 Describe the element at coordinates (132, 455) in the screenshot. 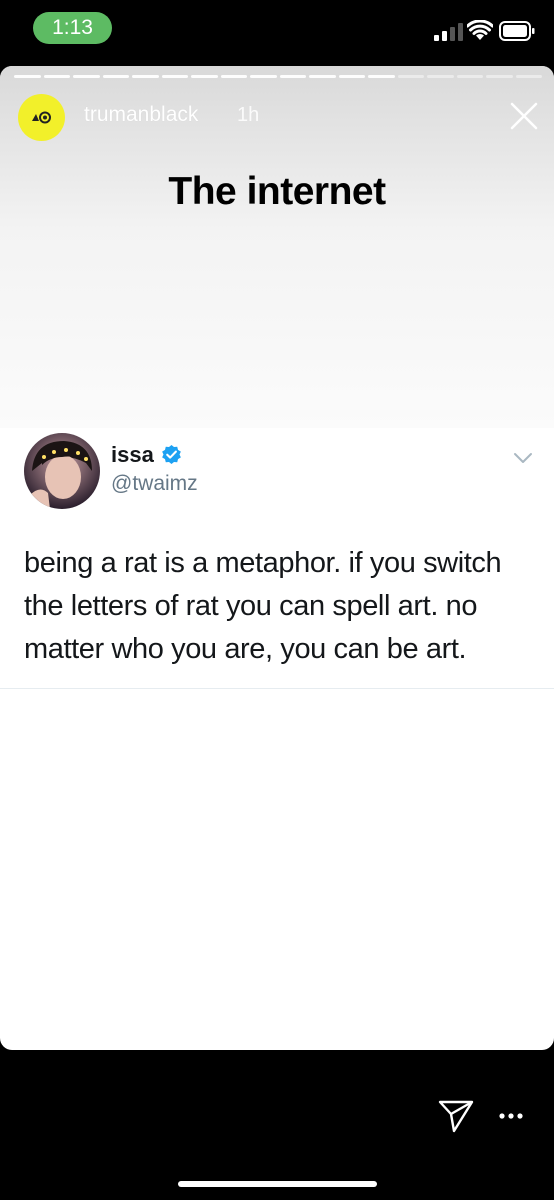

I see `tweet-author-name: issa` at that location.